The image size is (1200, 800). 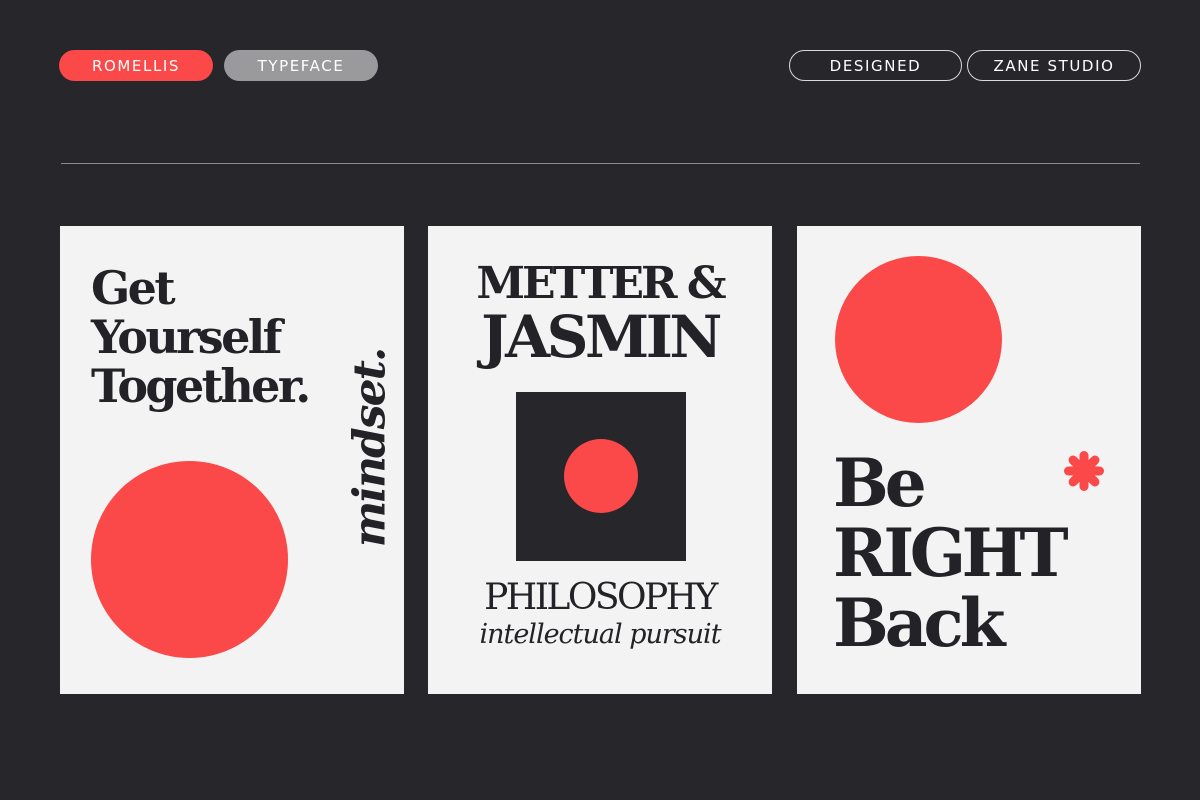 What do you see at coordinates (880, 483) in the screenshot?
I see `poster-3-headline-line: Be` at bounding box center [880, 483].